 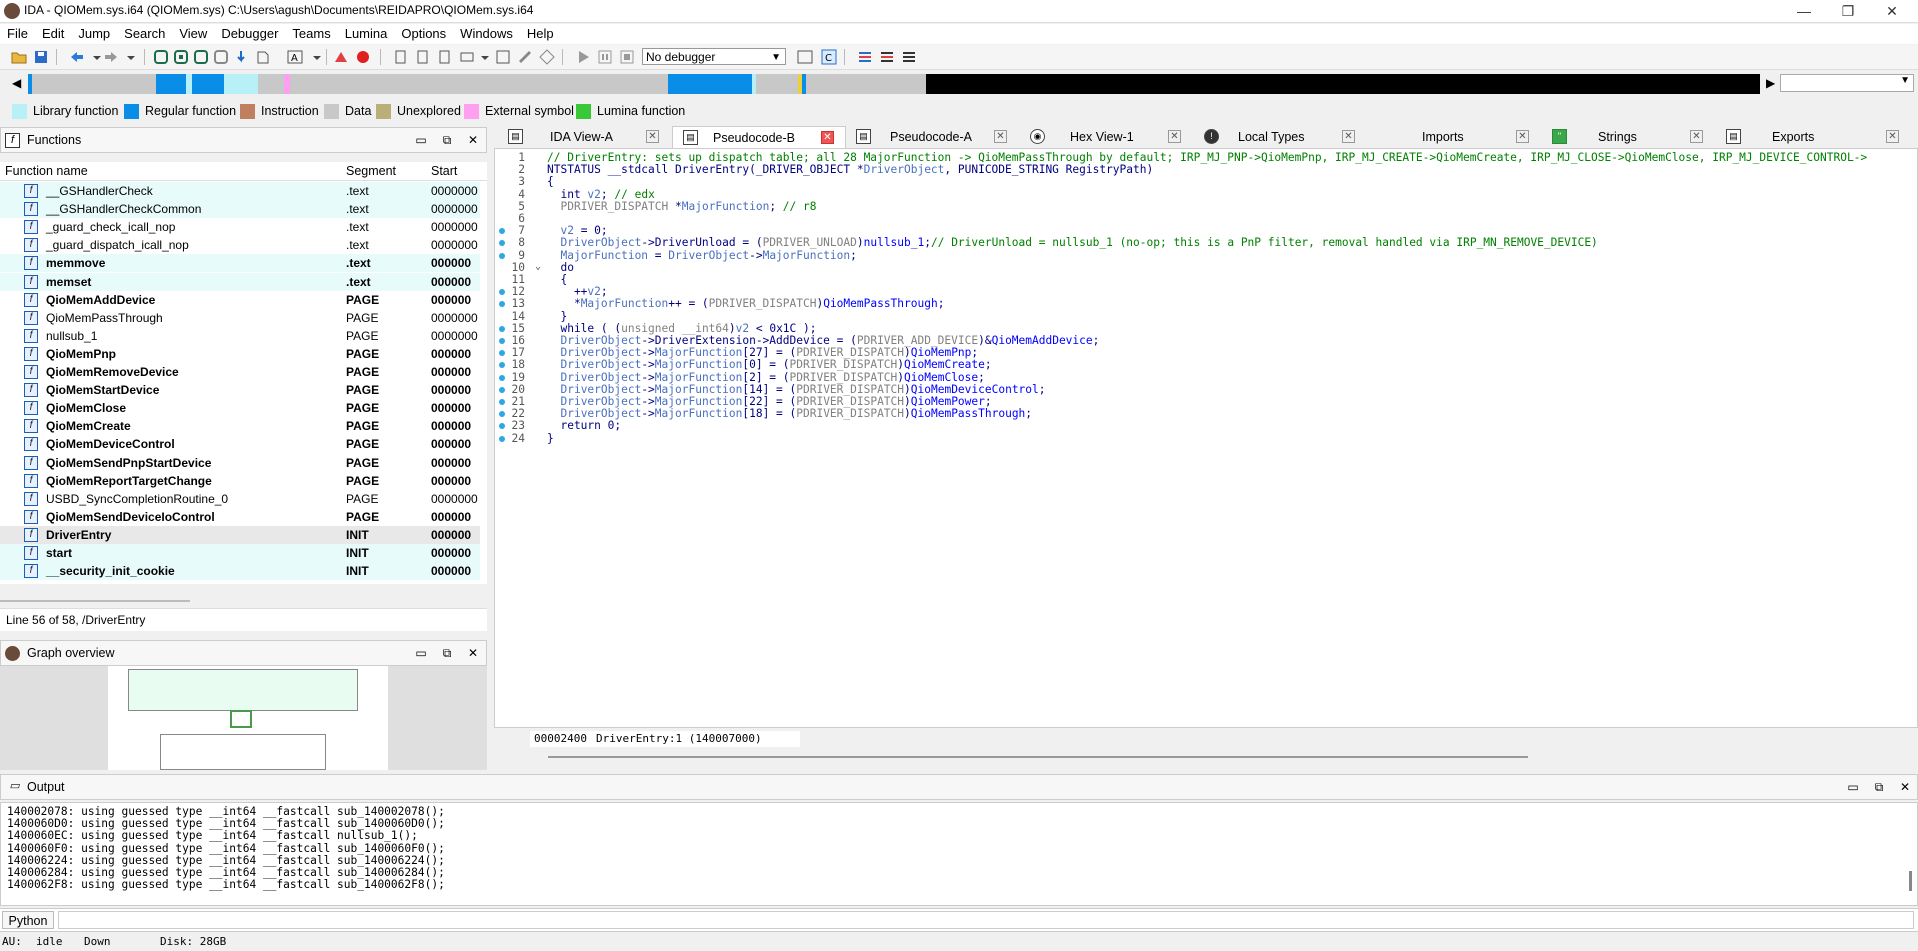 What do you see at coordinates (363, 57) in the screenshot?
I see `record-icon` at bounding box center [363, 57].